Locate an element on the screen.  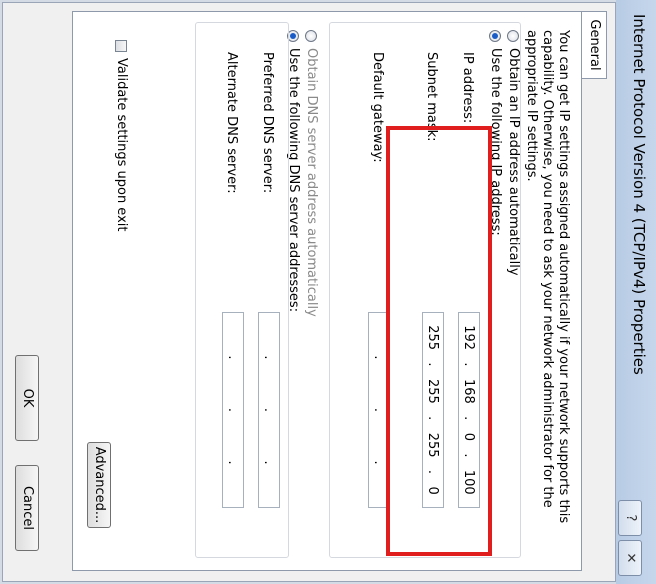
obtain-dns-auto-label: Obtain DNS server address automatically is located at coordinates (311, 182).